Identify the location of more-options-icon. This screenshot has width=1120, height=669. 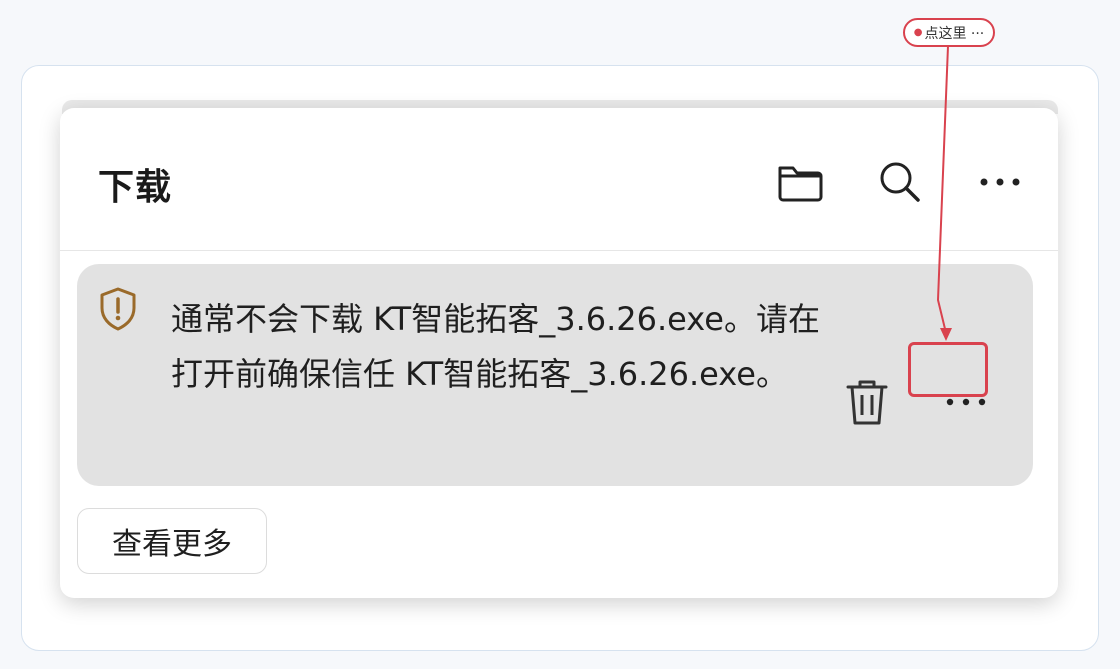
(1000, 182).